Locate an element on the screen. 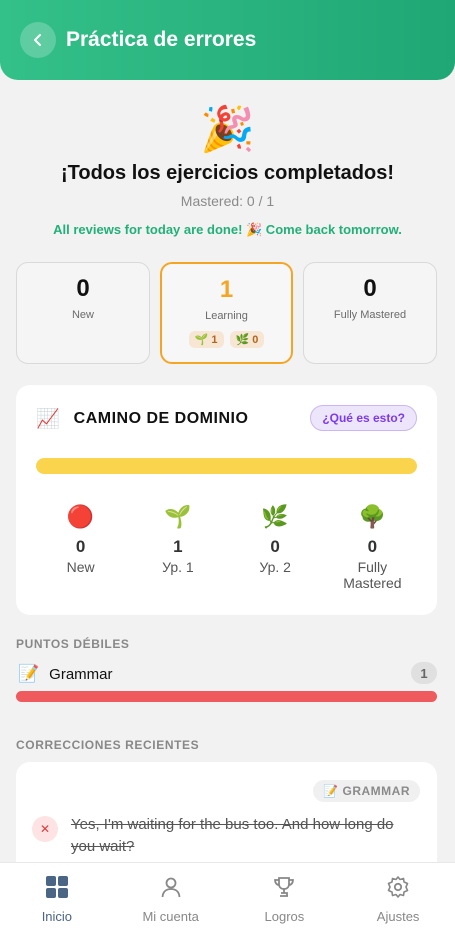 The height and width of the screenshot is (936, 455). level-new: 🔴 0 New is located at coordinates (80, 547).